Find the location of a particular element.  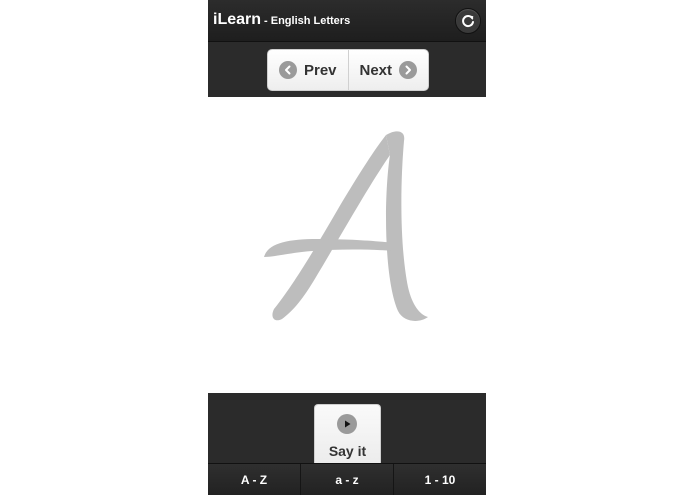

say-it-label: Say it is located at coordinates (347, 451).